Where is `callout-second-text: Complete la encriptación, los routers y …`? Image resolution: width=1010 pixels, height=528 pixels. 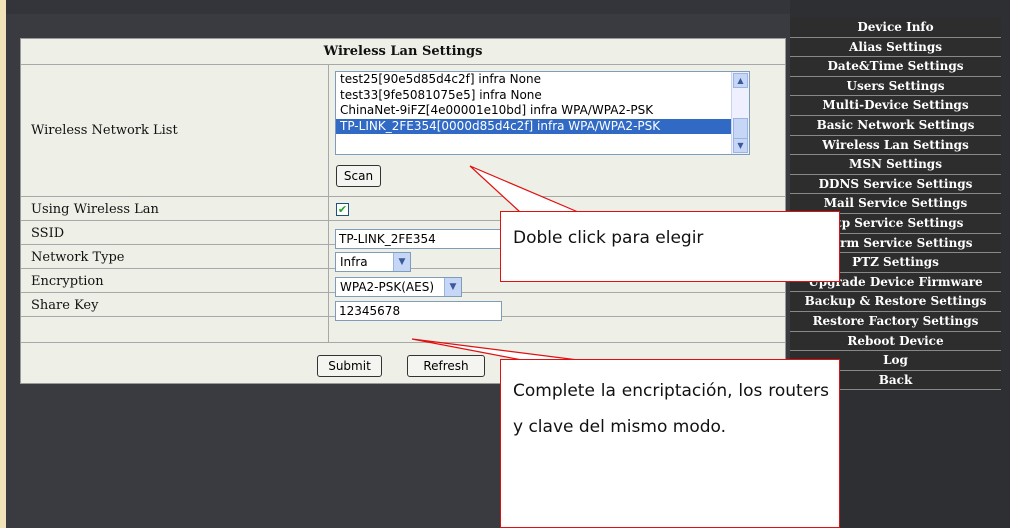
callout-second-text: Complete la encriptación, los routers y … is located at coordinates (671, 409).